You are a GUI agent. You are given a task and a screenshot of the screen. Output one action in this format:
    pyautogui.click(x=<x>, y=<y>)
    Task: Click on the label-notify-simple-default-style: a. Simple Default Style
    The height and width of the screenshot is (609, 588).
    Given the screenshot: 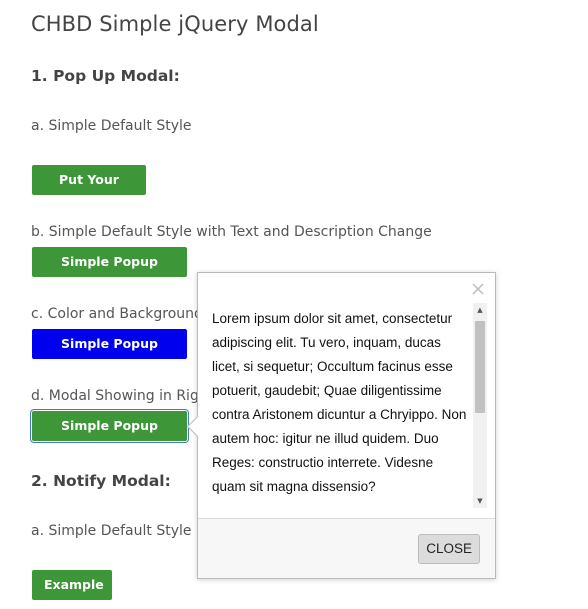 What is the action you would take?
    pyautogui.click(x=111, y=531)
    